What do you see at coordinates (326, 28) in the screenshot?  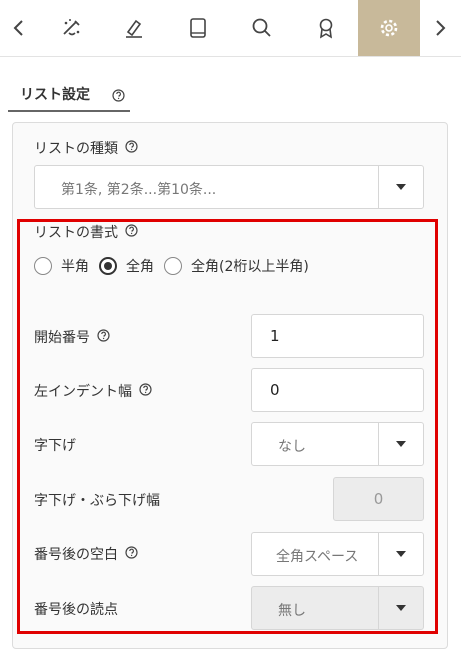 I see `badge-icon` at bounding box center [326, 28].